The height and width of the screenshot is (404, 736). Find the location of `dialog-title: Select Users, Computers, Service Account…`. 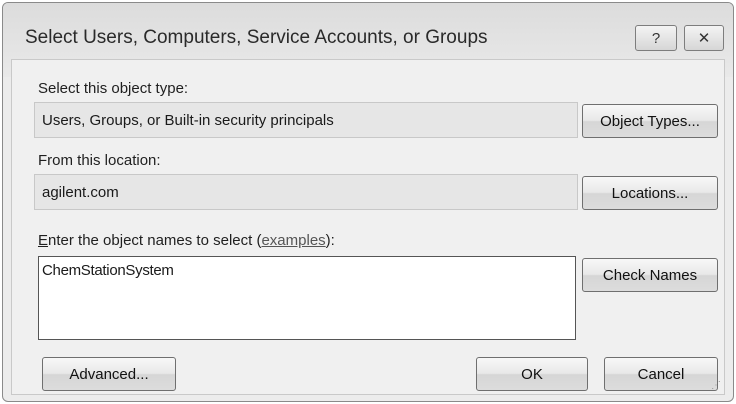

dialog-title: Select Users, Computers, Service Account… is located at coordinates (256, 37).